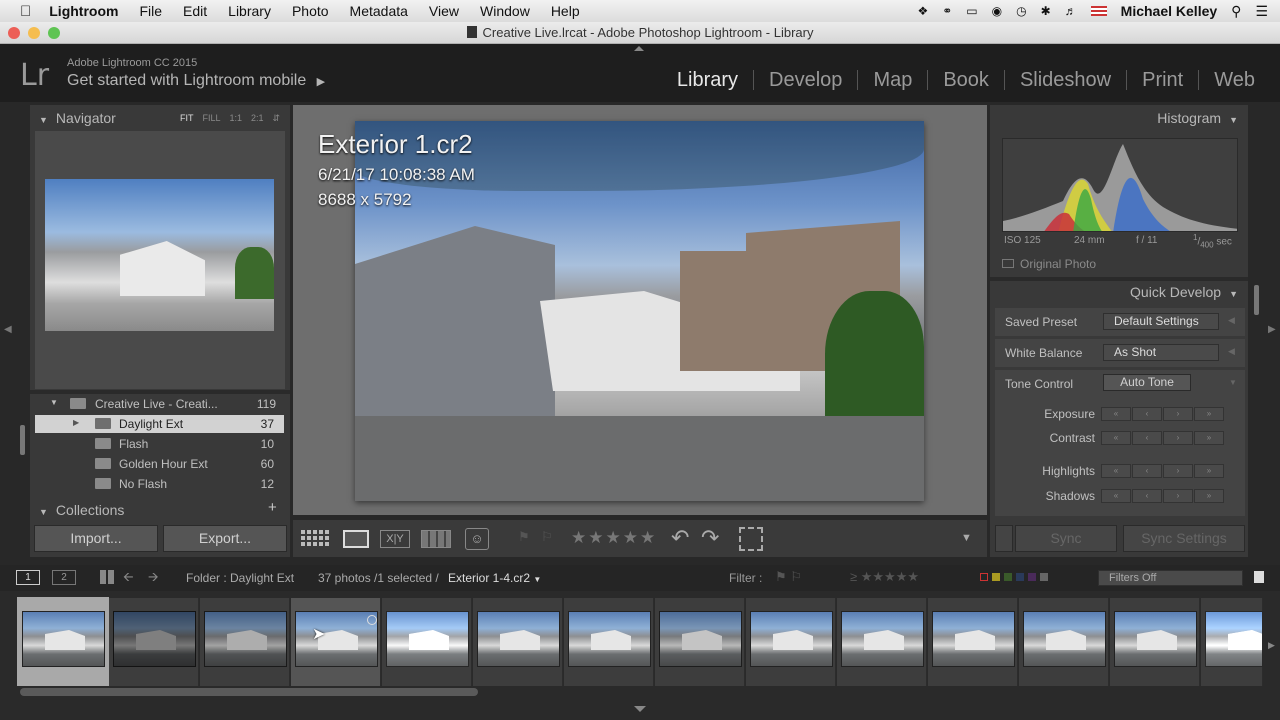 Image resolution: width=1280 pixels, height=720 pixels. Describe the element at coordinates (249, 11) in the screenshot. I see `menu-library: Library` at that location.